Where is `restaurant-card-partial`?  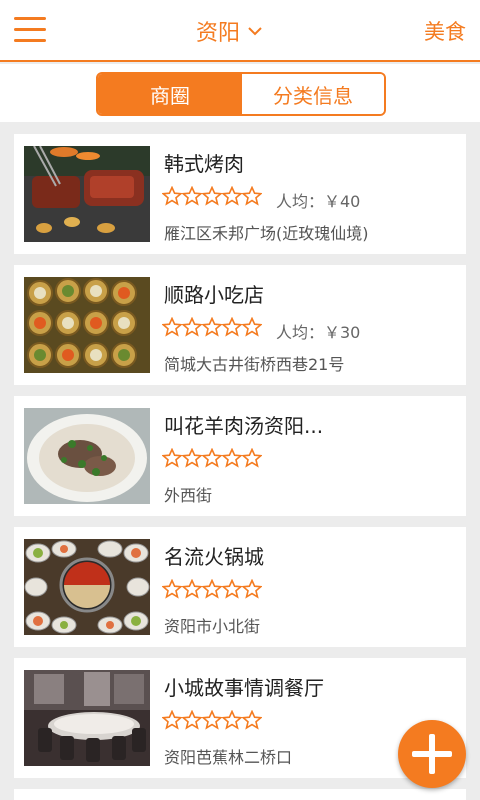 restaurant-card-partial is located at coordinates (240, 794).